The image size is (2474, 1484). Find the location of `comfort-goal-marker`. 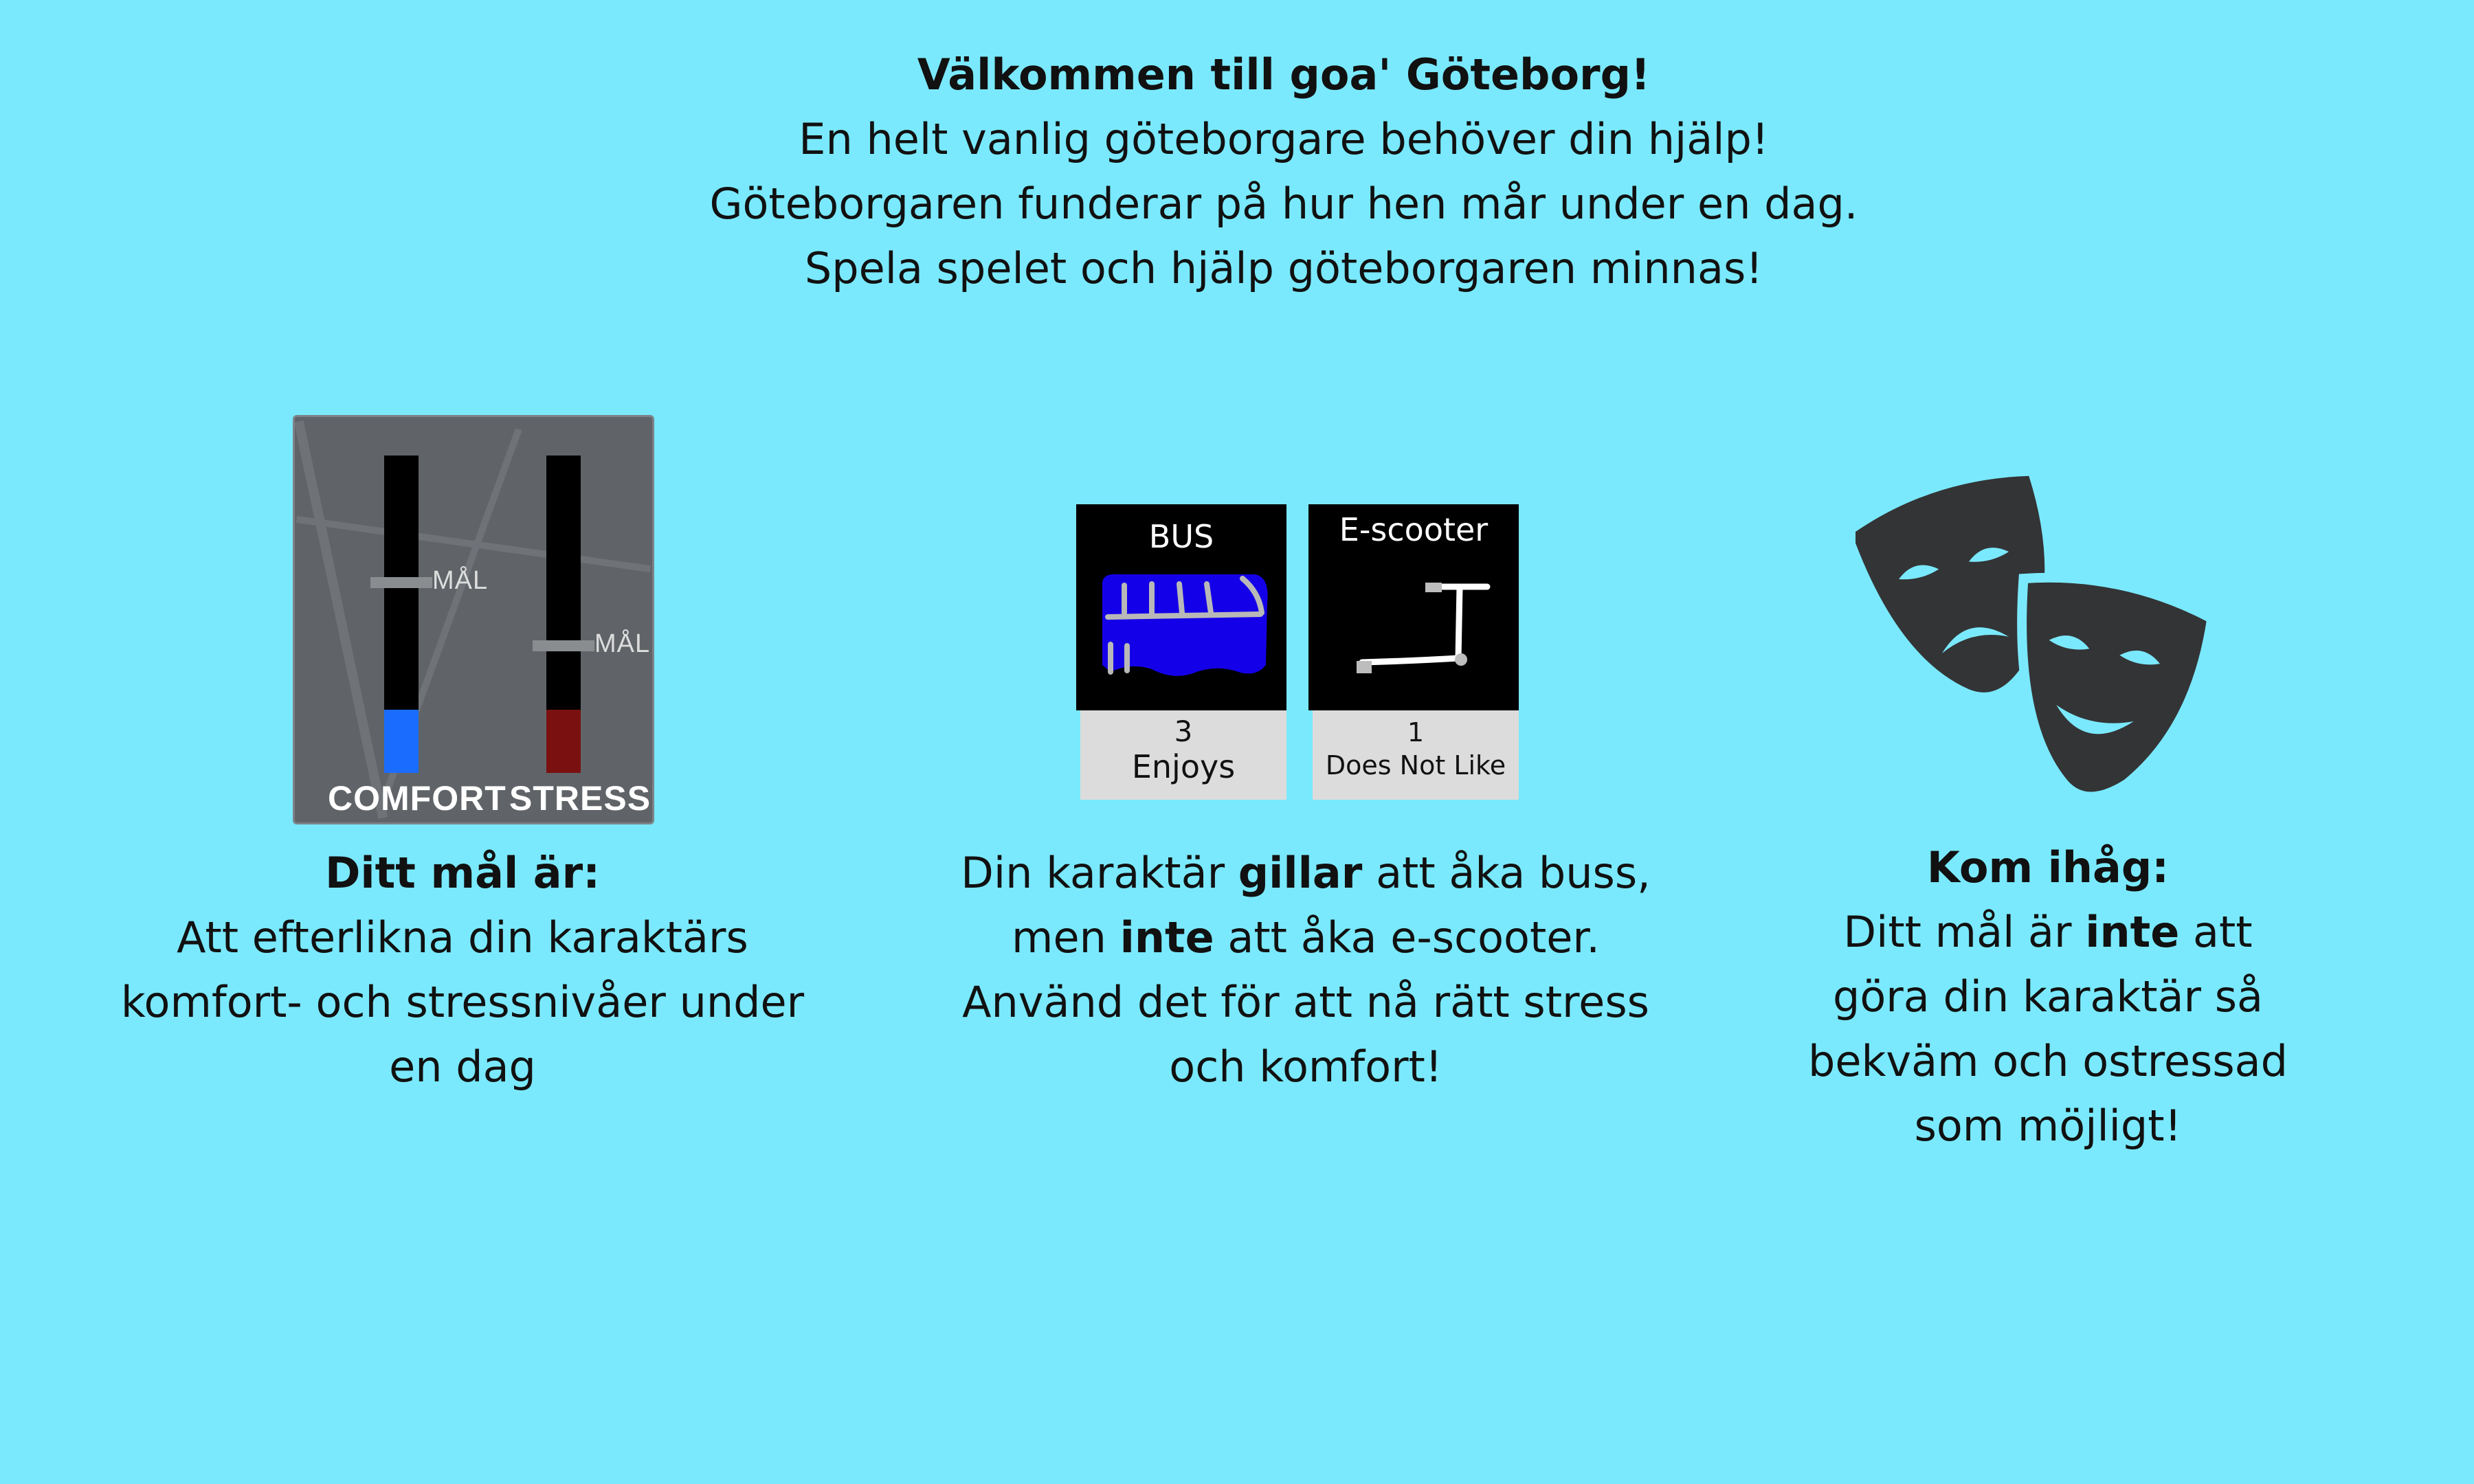

comfort-goal-marker is located at coordinates (401, 582).